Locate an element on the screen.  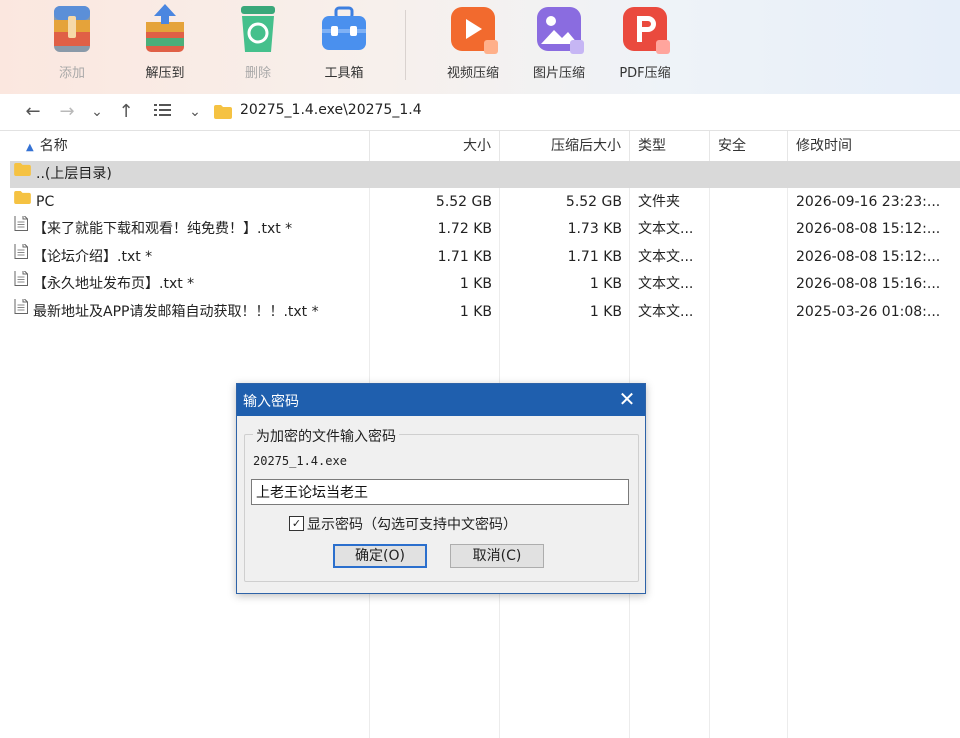
pdf-compress-label: PDF压缩 is located at coordinates (645, 73).